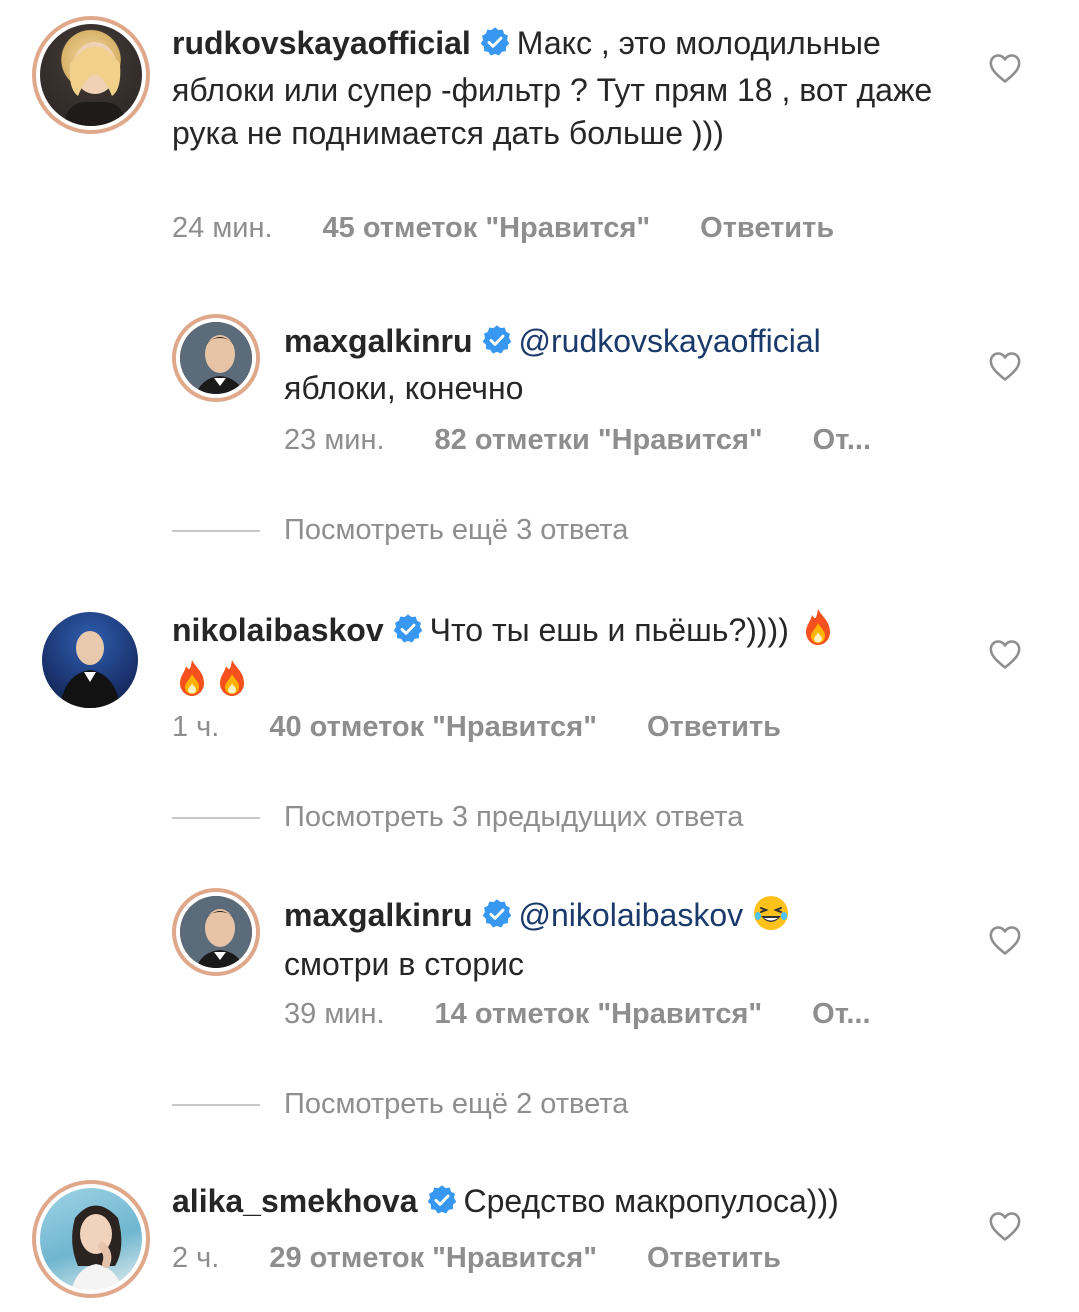 The image size is (1079, 1312). Describe the element at coordinates (196, 1258) in the screenshot. I see `comment-time: 2 ч.` at that location.